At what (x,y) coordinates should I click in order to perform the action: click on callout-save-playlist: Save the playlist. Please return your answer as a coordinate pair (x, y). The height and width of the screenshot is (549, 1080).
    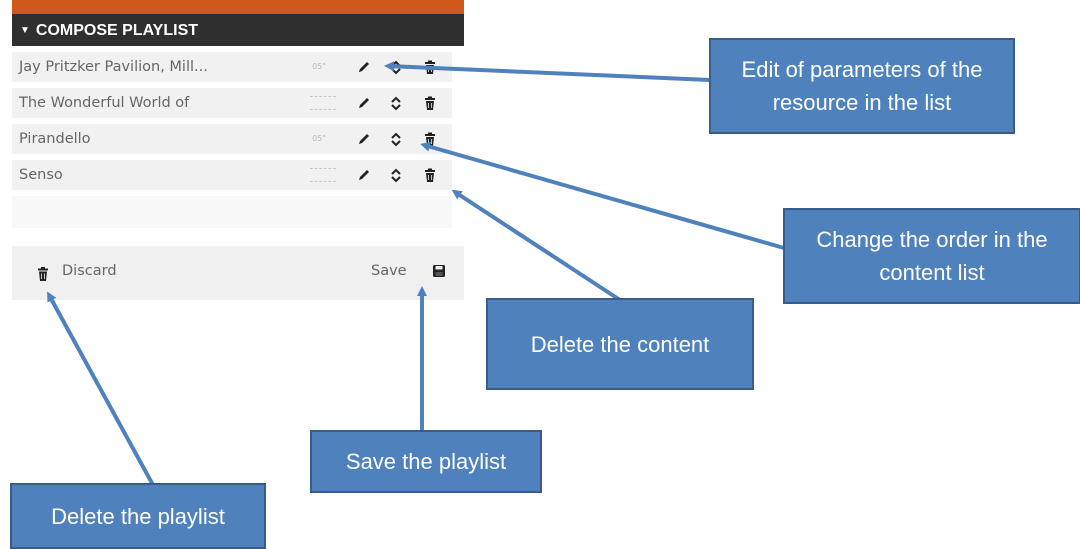
    Looking at the image, I should click on (426, 461).